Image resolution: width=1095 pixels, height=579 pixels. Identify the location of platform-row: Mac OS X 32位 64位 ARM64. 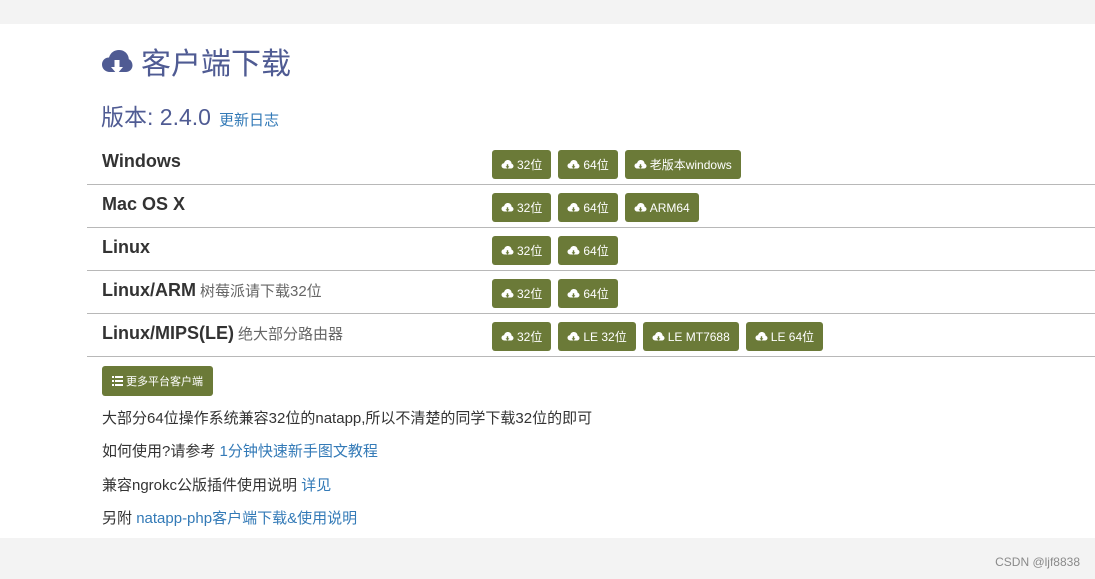
(591, 206).